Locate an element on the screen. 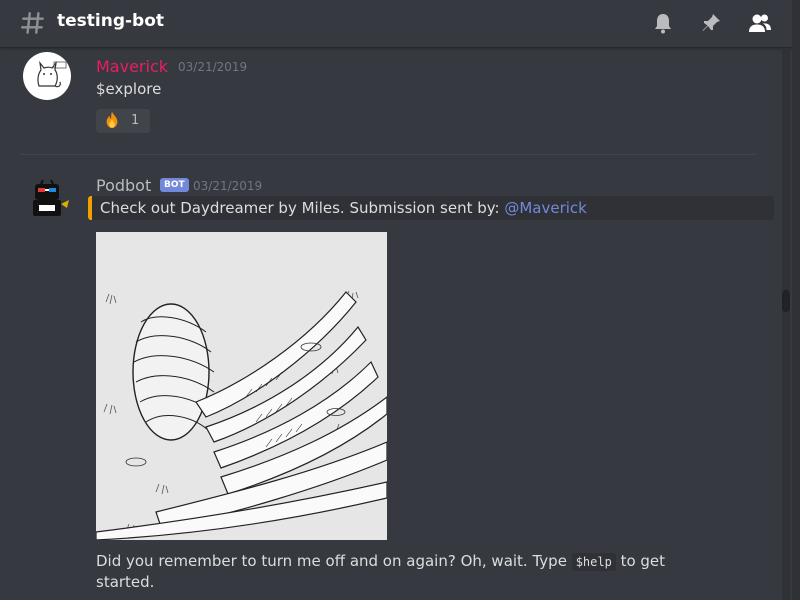 This screenshot has width=800, height=600. inline-code: $help is located at coordinates (593, 562).